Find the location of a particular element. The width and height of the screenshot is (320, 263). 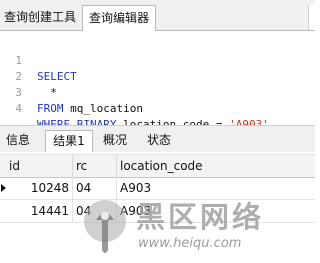

result-tab-bar: 信息 结果1 概况 状态 is located at coordinates (157, 139).